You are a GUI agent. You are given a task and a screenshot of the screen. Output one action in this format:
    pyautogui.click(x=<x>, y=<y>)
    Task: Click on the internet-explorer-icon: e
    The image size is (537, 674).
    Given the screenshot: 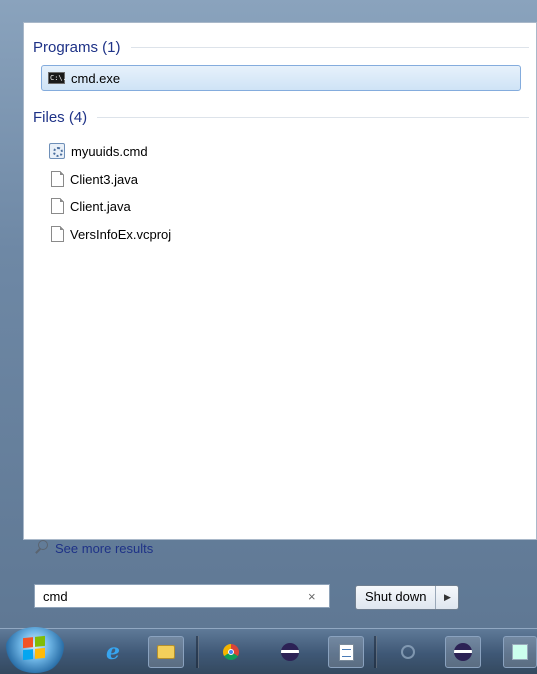 What is the action you would take?
    pyautogui.click(x=113, y=652)
    